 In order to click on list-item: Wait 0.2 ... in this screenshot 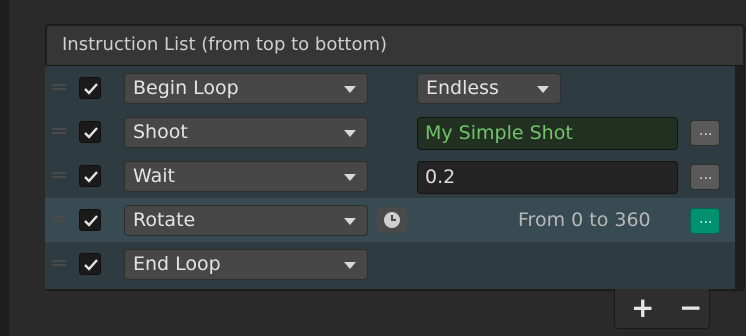, I will do `click(390, 176)`.